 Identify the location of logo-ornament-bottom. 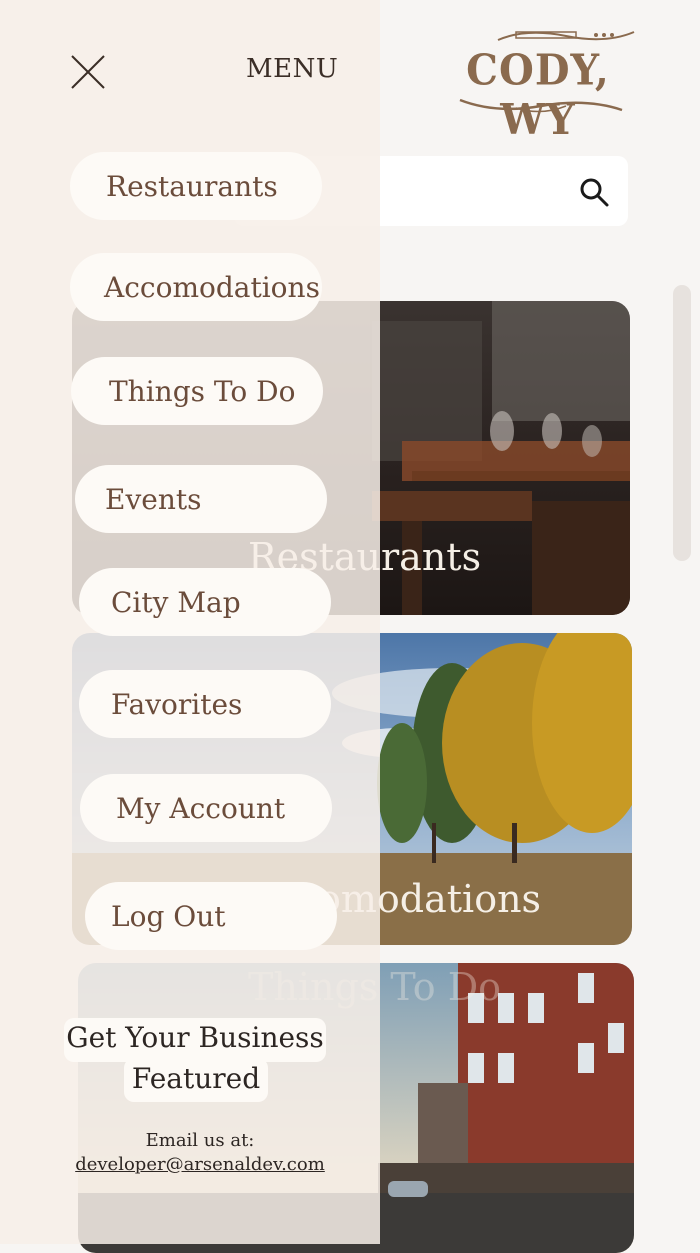
(541, 105).